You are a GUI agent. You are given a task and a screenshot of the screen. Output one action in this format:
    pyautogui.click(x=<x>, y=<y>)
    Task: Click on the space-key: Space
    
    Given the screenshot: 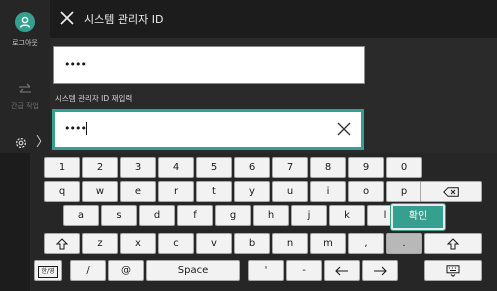 What is the action you would take?
    pyautogui.click(x=193, y=270)
    